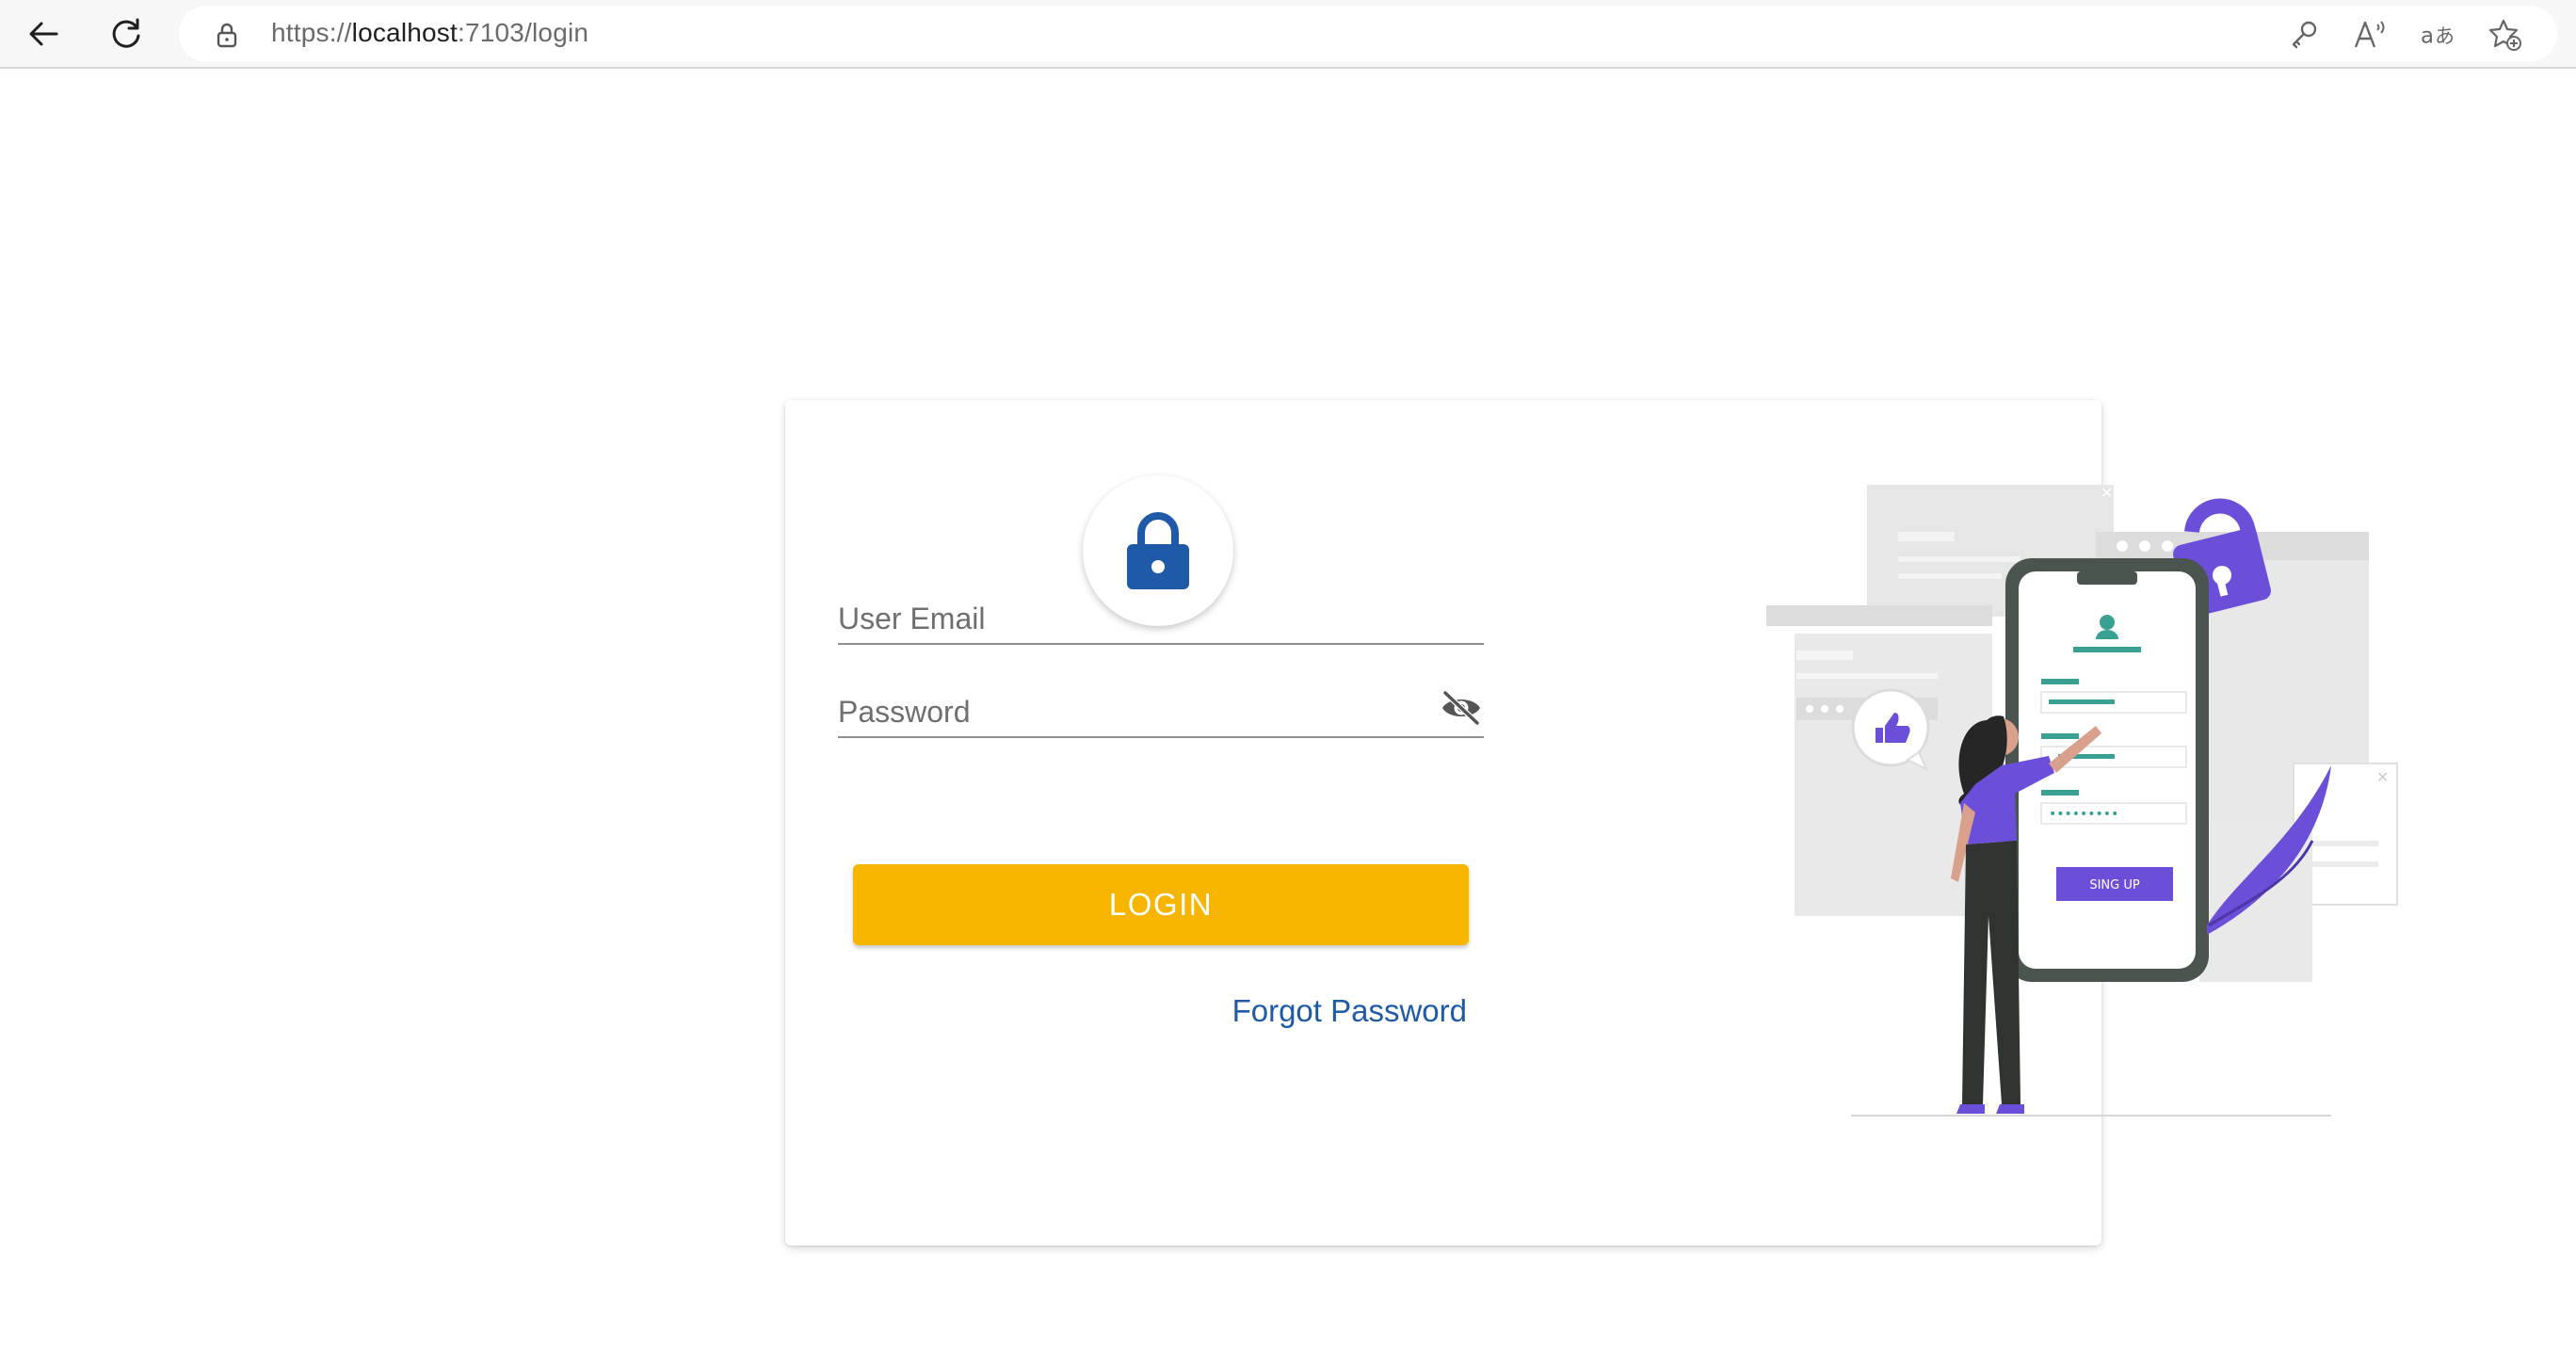  I want to click on padlock-icon, so click(1158, 550).